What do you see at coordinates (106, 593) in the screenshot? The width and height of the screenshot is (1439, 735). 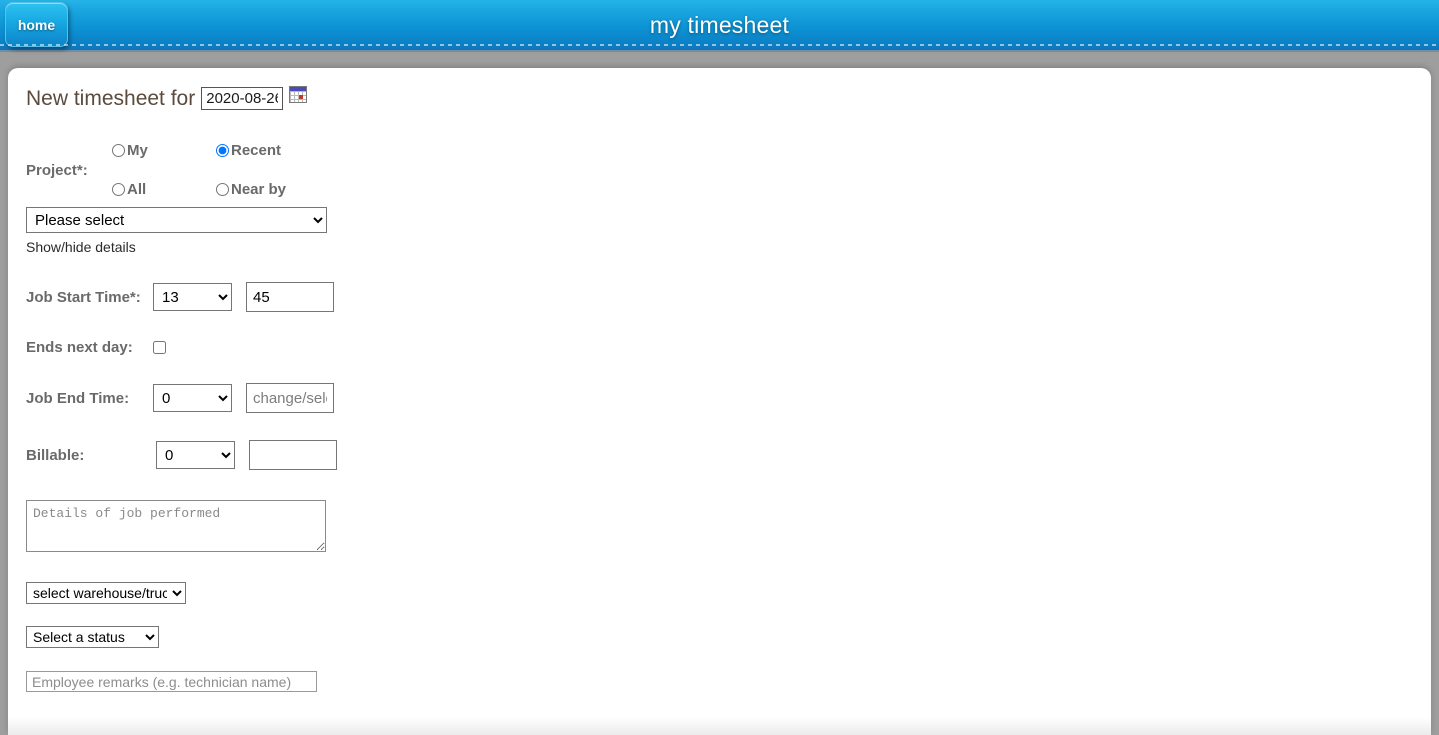 I see `warehouse-truck-select: select warehouse/truck` at bounding box center [106, 593].